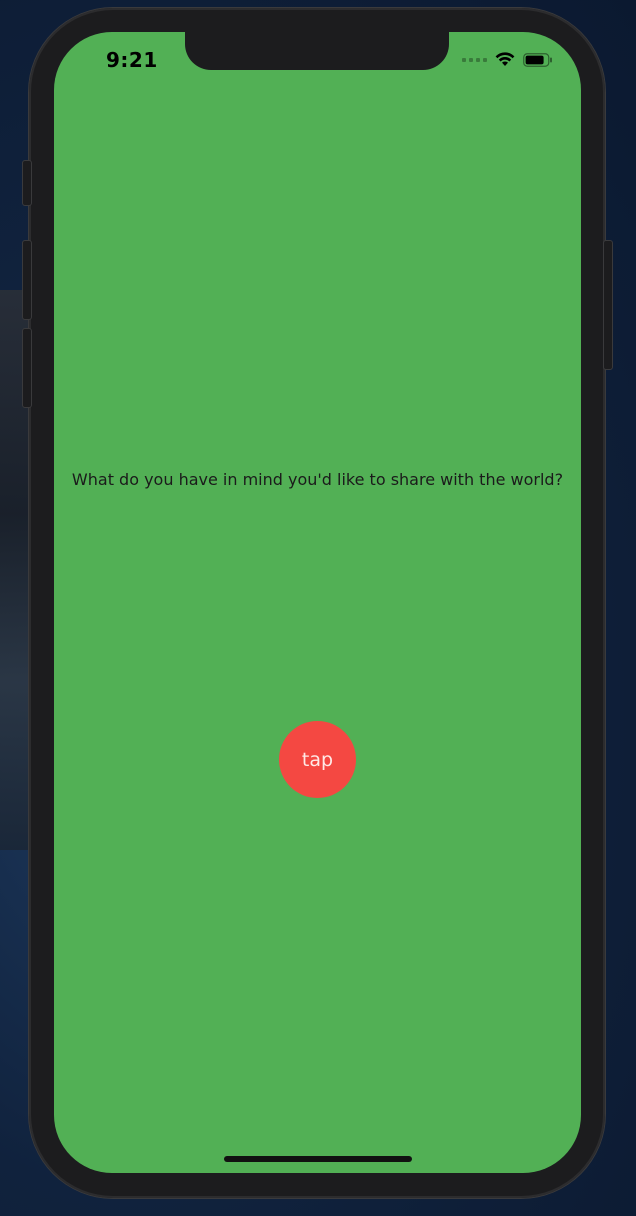 The width and height of the screenshot is (636, 1216). What do you see at coordinates (537, 59) in the screenshot?
I see `battery-icon` at bounding box center [537, 59].